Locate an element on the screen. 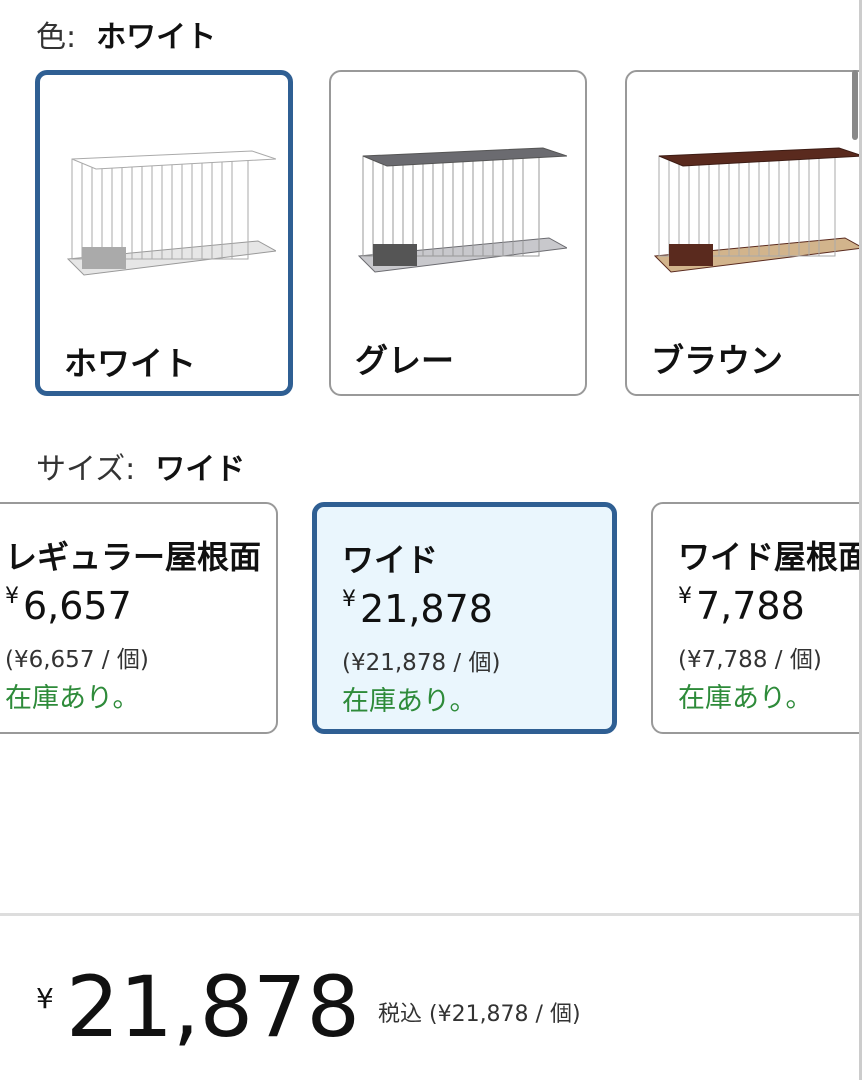 This screenshot has height=1080, width=862. tax-info: 税込 (¥21,878 / 個) is located at coordinates (479, 1014).